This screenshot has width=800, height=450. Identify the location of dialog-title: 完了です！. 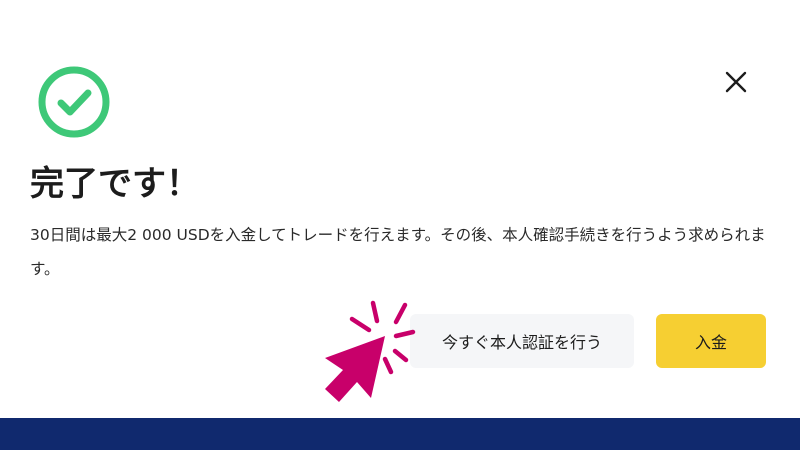
(115, 184).